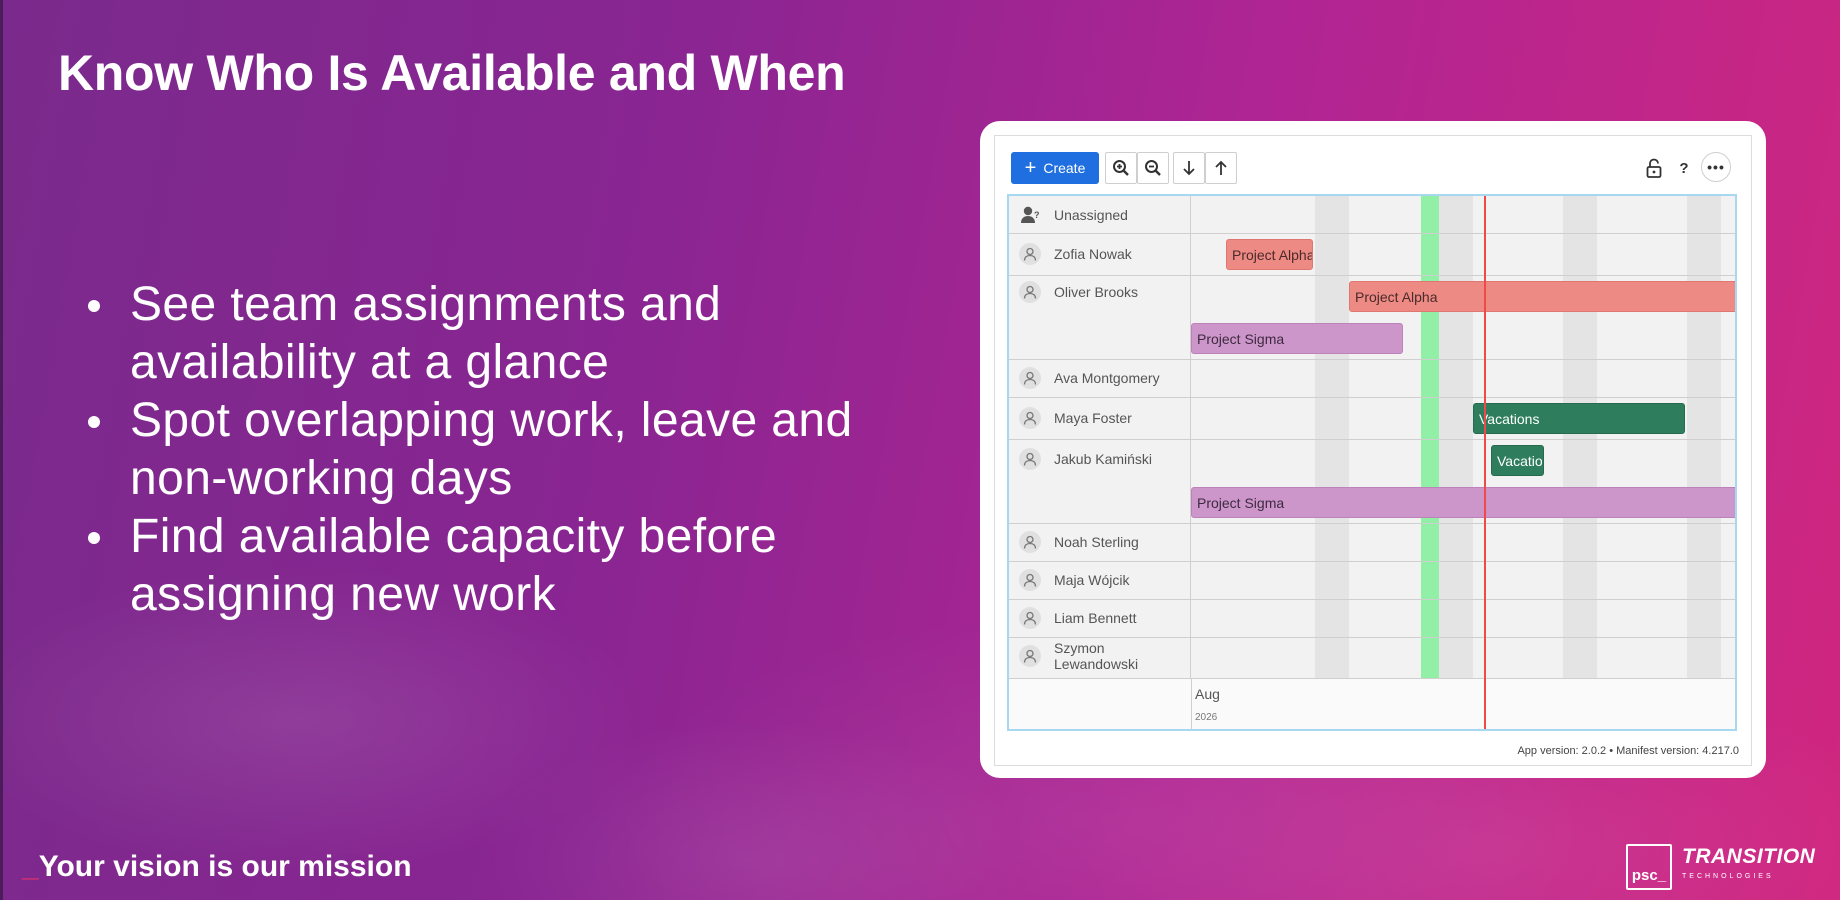 This screenshot has width=1840, height=900. Describe the element at coordinates (1191, 704) in the screenshot. I see `axis-divider` at that location.